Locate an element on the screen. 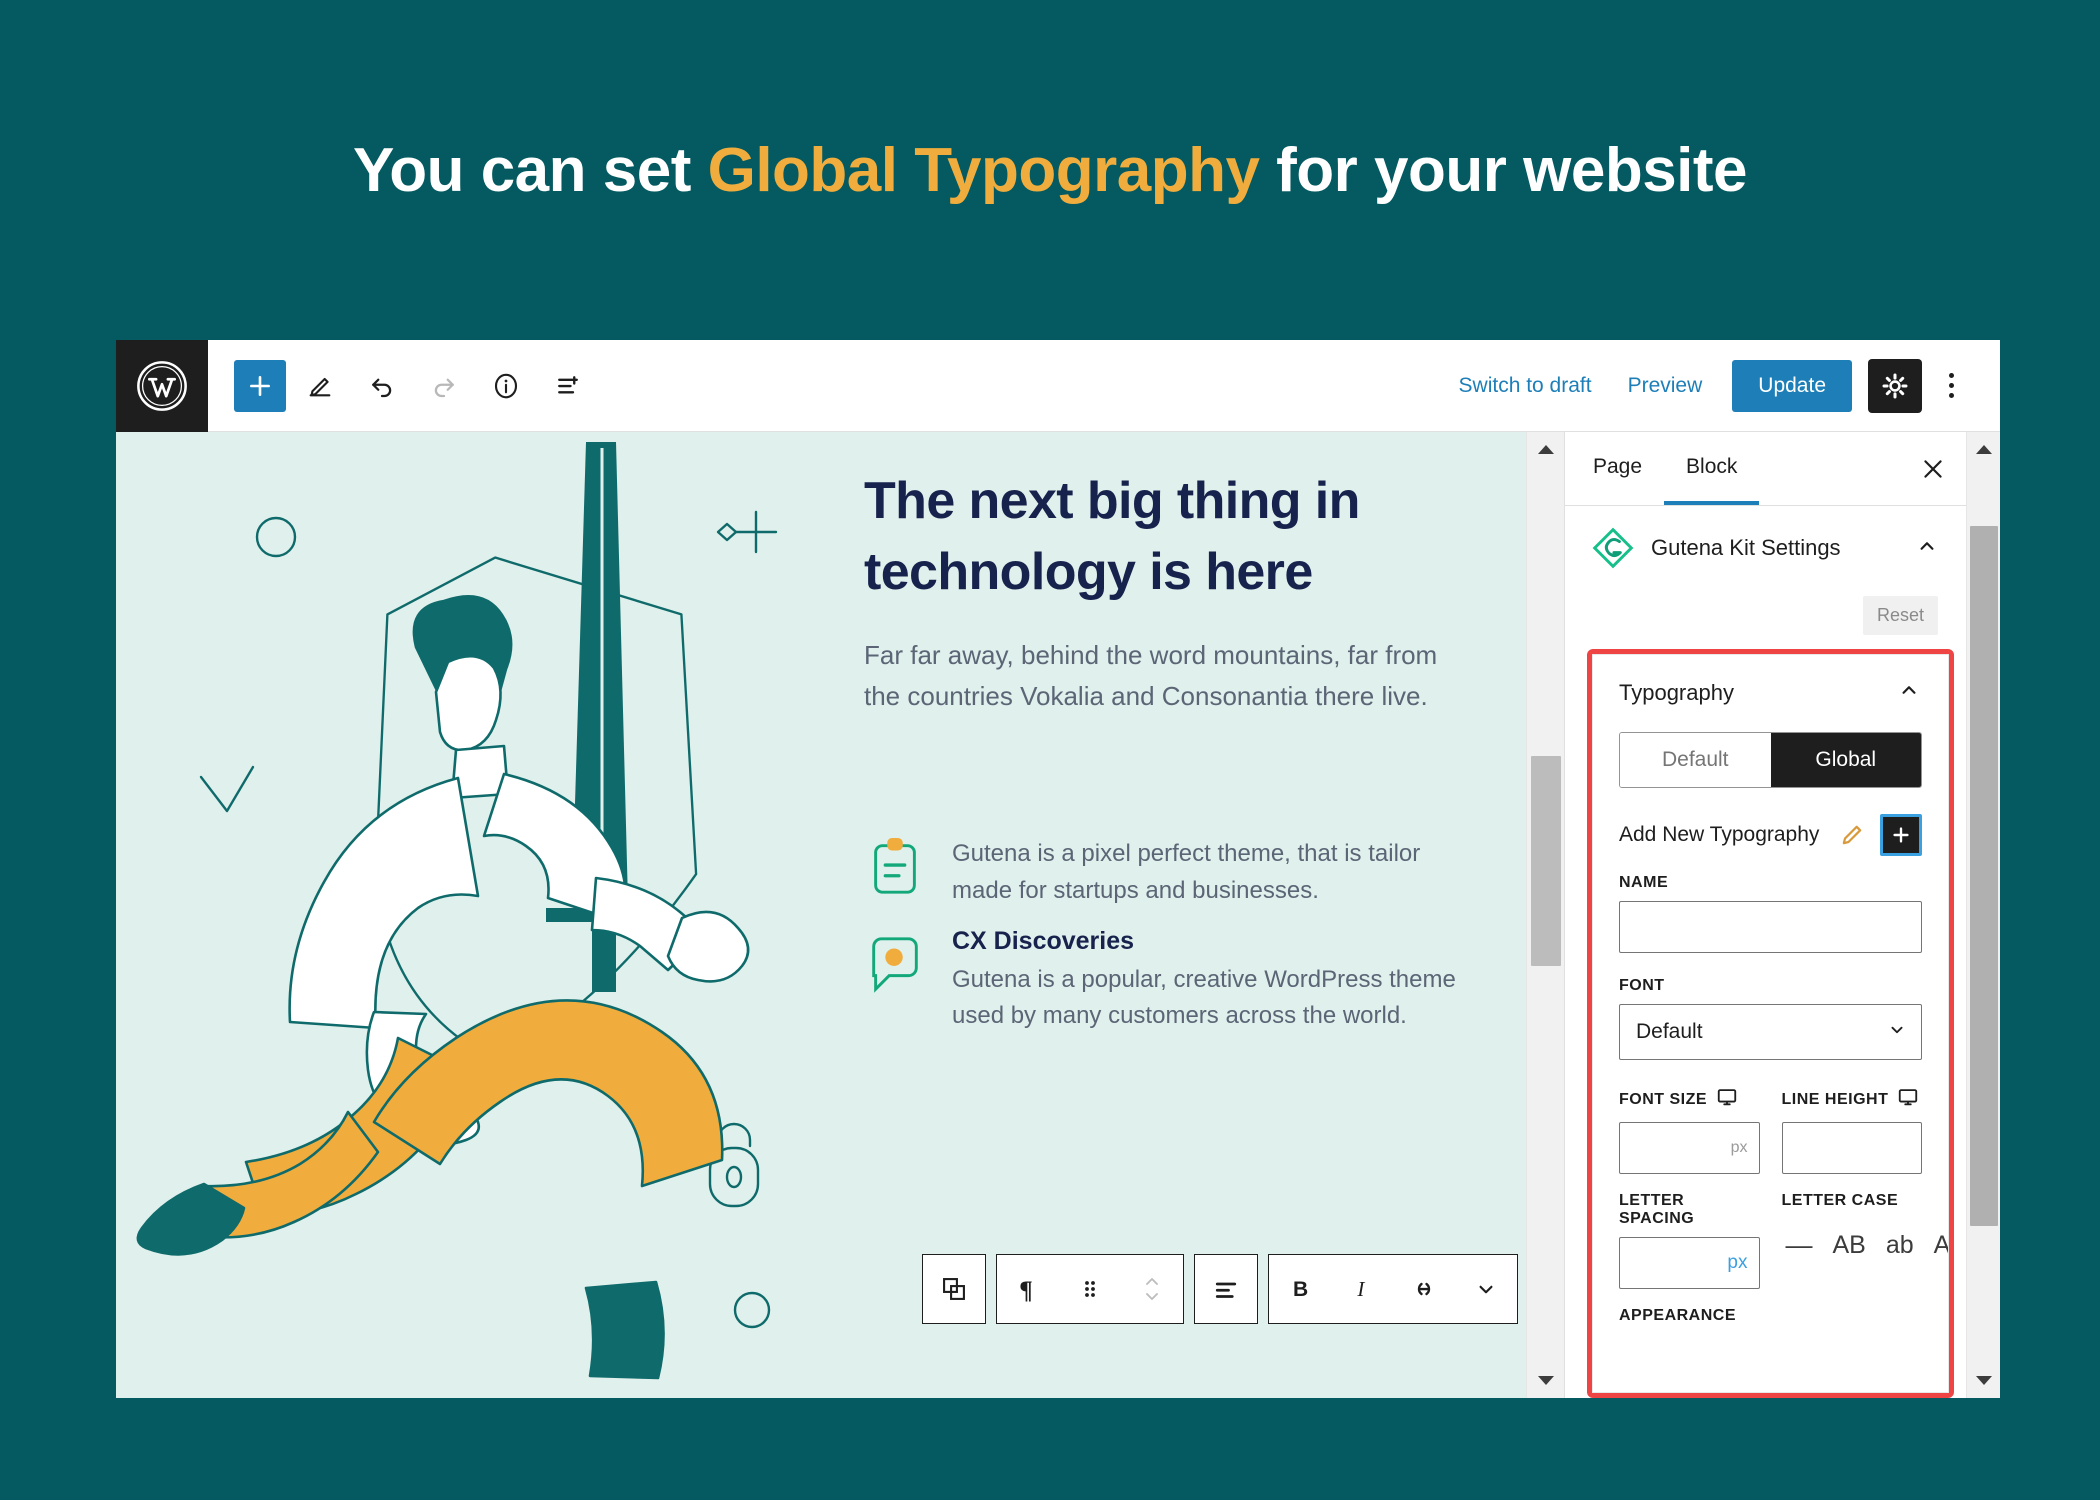 The width and height of the screenshot is (2100, 1500). block-toolbar-group-align is located at coordinates (1226, 1289).